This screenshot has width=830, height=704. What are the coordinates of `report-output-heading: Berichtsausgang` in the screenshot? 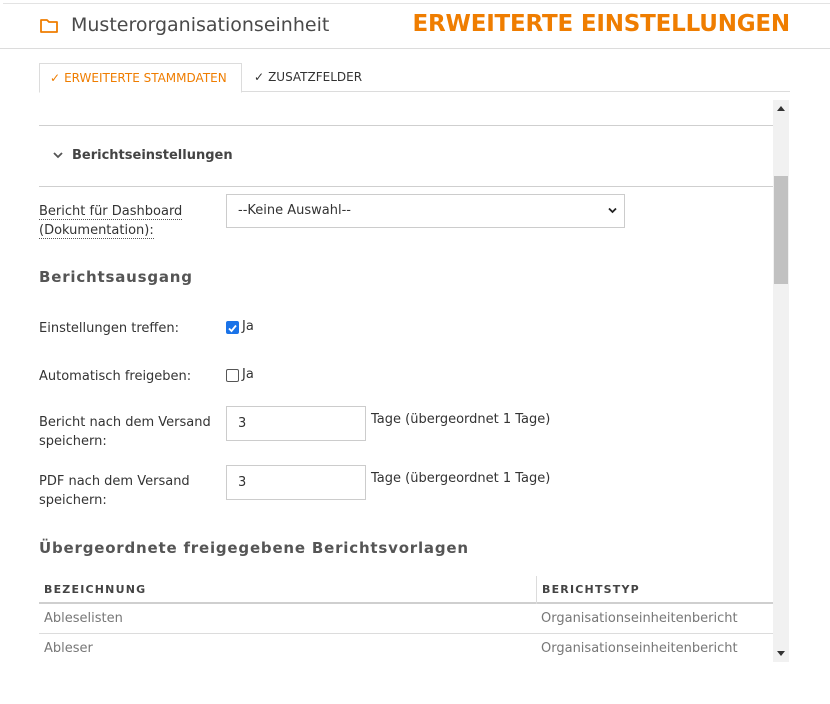 It's located at (116, 277).